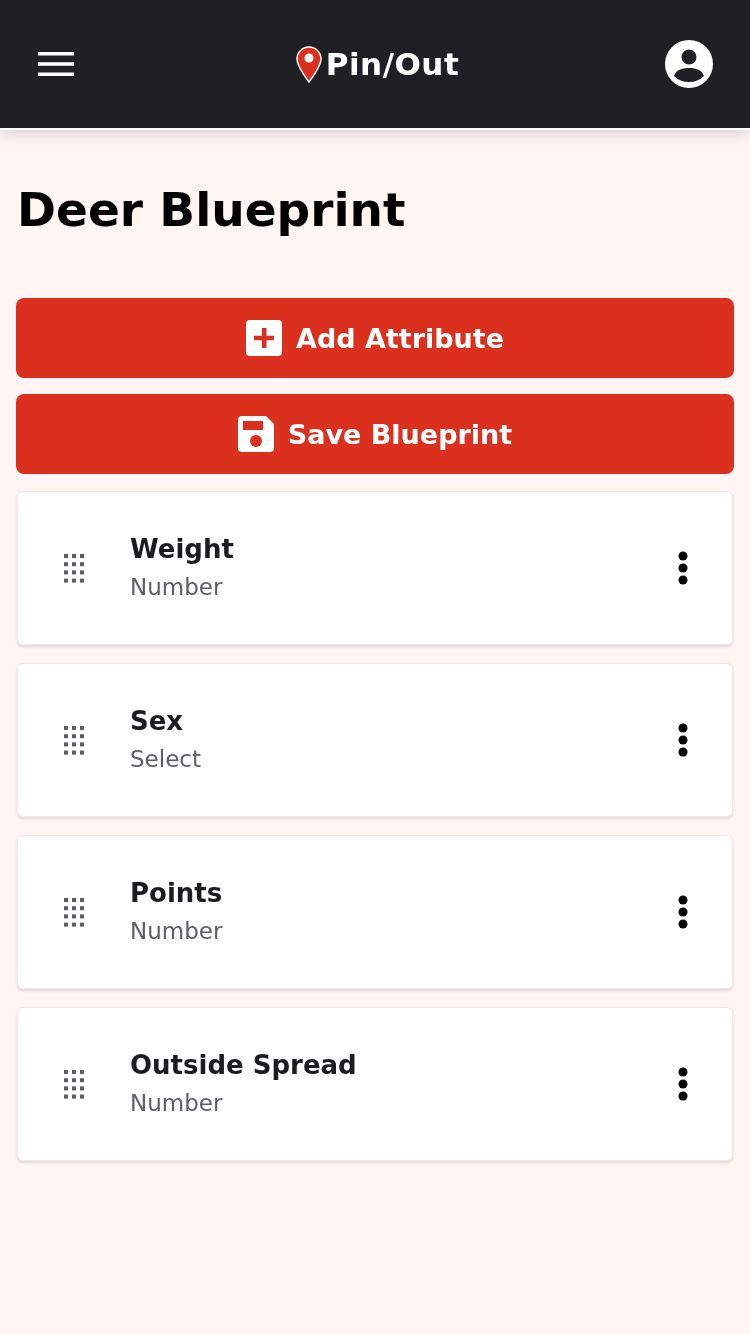 This screenshot has height=1334, width=750. What do you see at coordinates (177, 893) in the screenshot?
I see `attribute-name: Points` at bounding box center [177, 893].